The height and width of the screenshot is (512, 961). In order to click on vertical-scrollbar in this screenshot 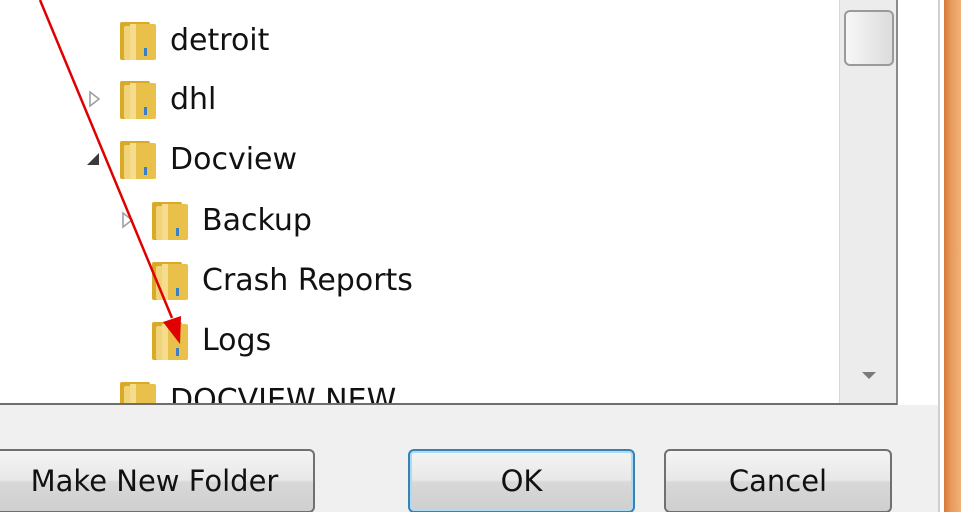, I will do `click(868, 201)`.